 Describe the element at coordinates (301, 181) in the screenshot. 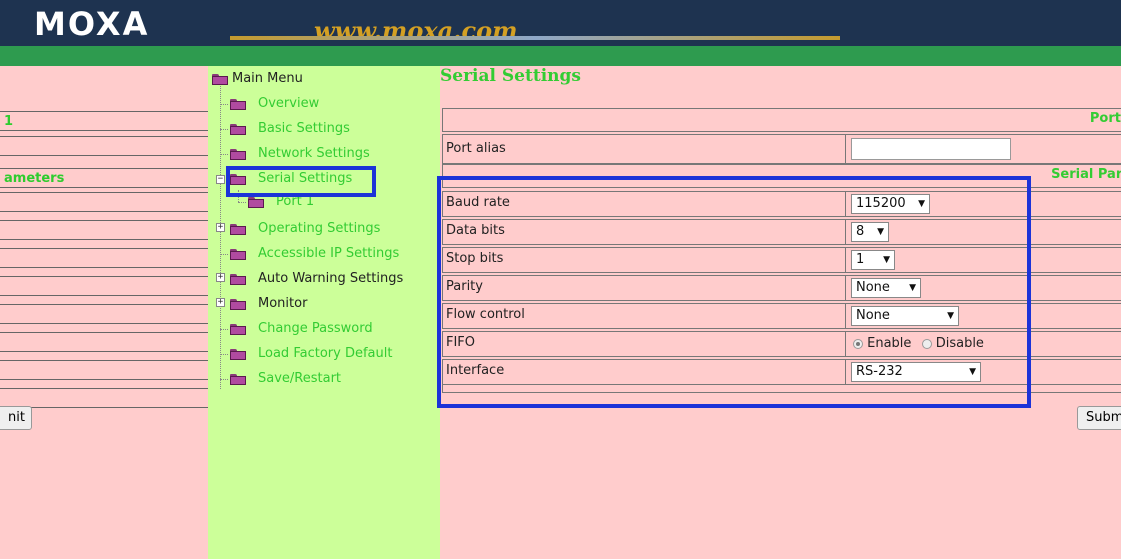

I see `highlight-box-menu` at that location.